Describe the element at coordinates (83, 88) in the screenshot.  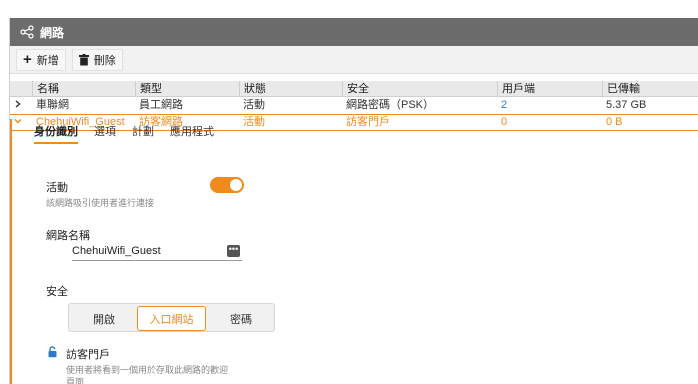
I see `column-header-name: 名稱` at that location.